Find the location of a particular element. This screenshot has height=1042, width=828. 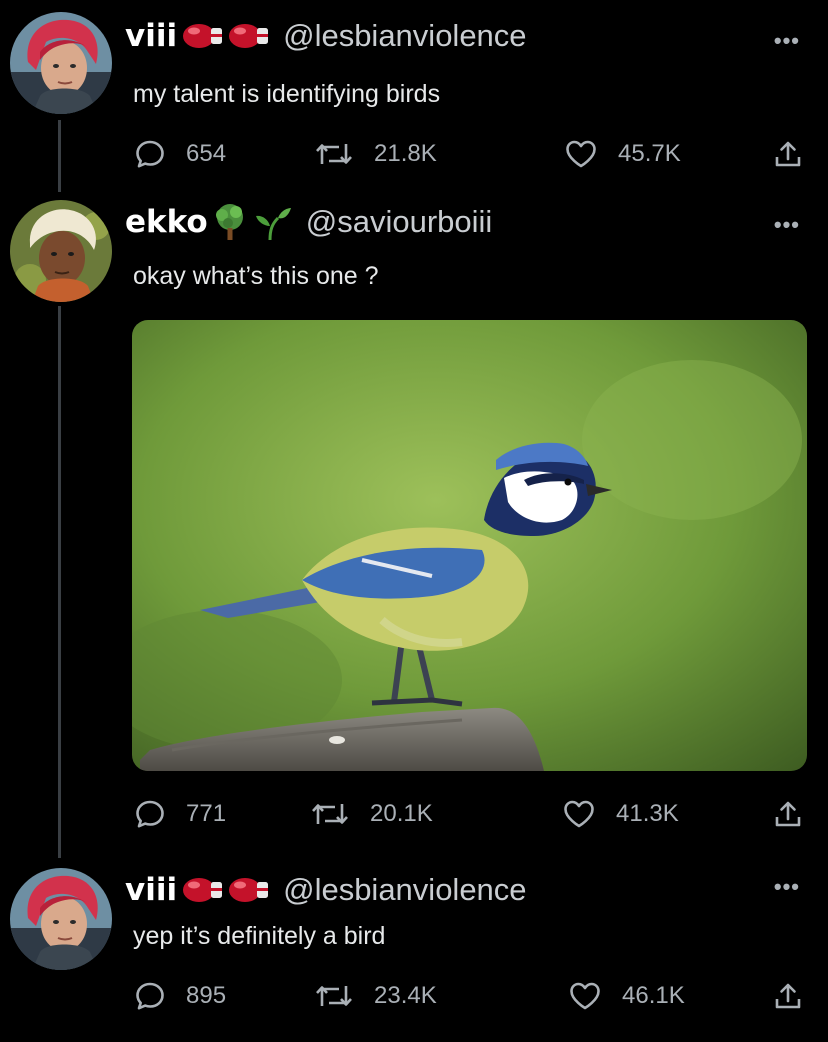

reply-button: 654 is located at coordinates (180, 154).